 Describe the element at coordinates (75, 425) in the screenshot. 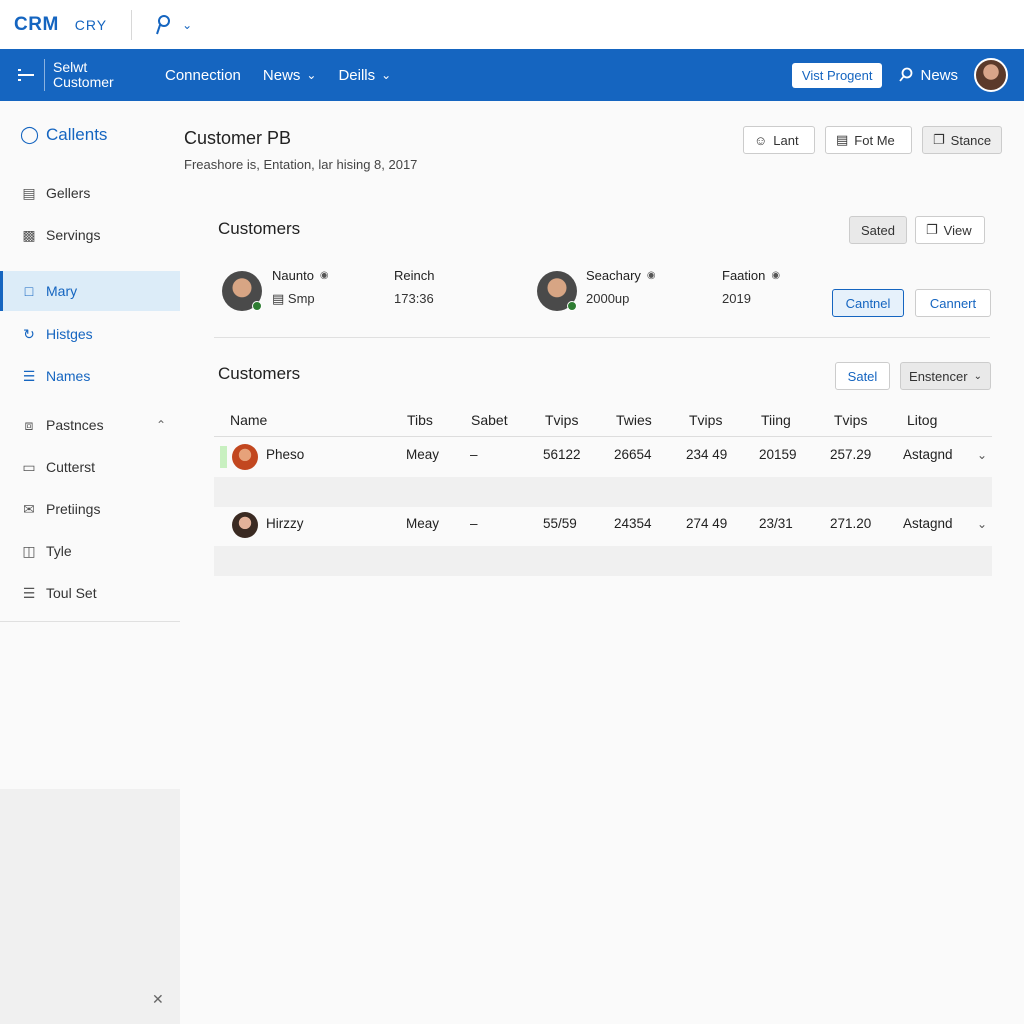

I see `sidebar-item-label: Pastnces` at that location.